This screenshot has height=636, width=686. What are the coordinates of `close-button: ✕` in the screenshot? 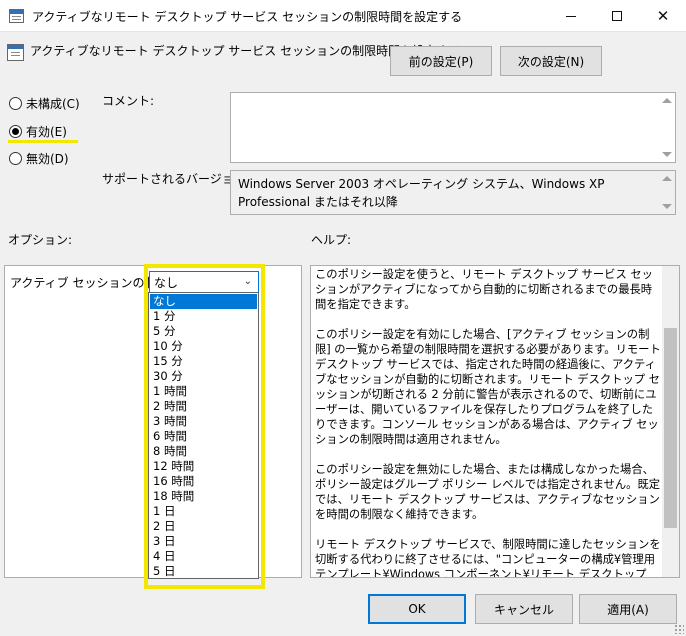 It's located at (663, 16).